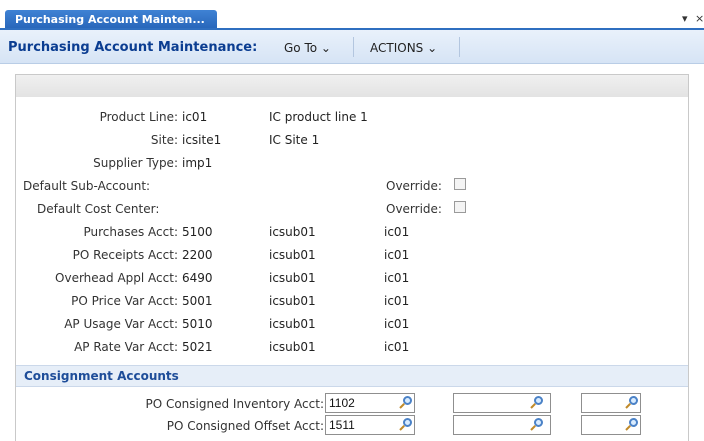 The image size is (704, 441). I want to click on purchases-cc-value: ic01, so click(397, 232).